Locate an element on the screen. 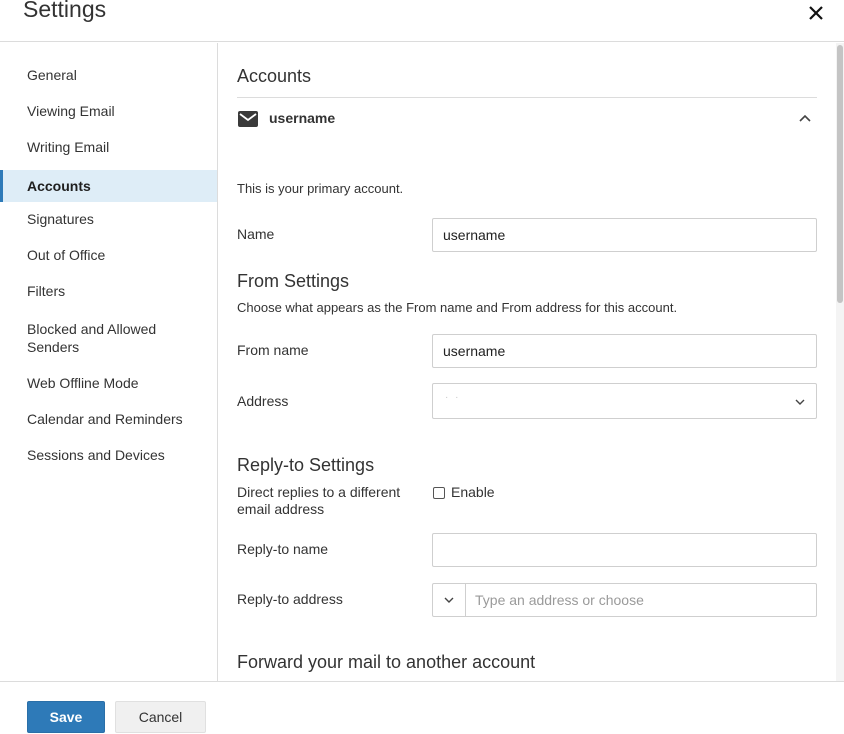 Image resolution: width=844 pixels, height=734 pixels. primary-account-text: This is your primary account. is located at coordinates (320, 188).